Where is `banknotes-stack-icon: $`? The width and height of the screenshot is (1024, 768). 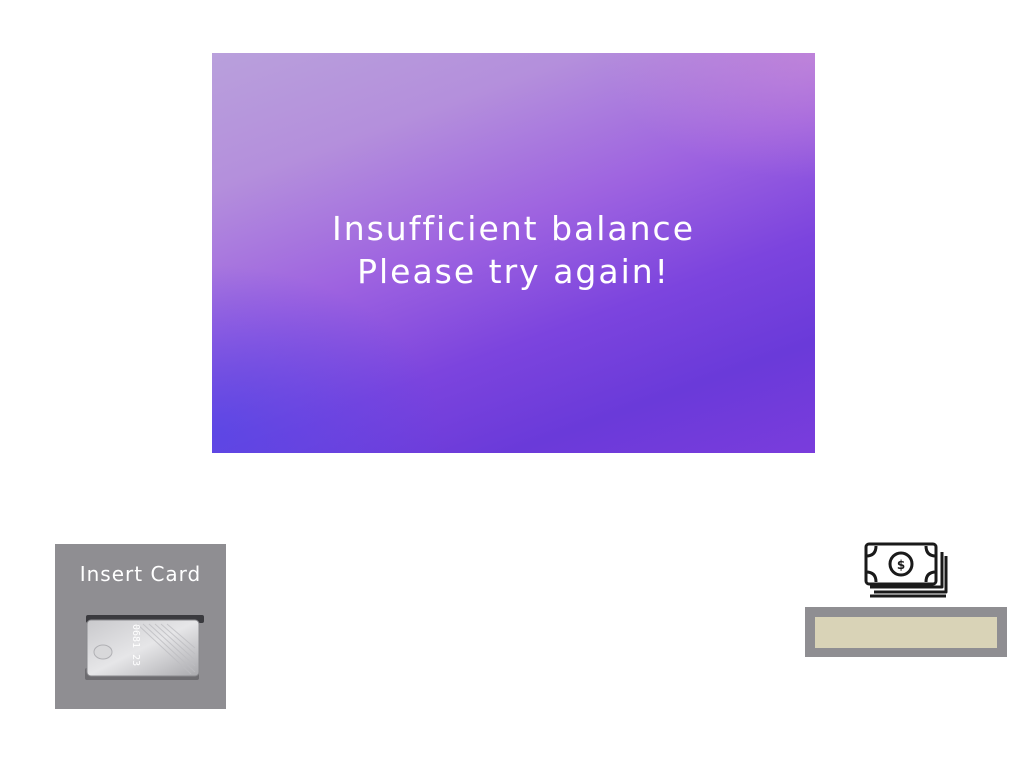
banknotes-stack-icon: $ is located at coordinates (906, 570).